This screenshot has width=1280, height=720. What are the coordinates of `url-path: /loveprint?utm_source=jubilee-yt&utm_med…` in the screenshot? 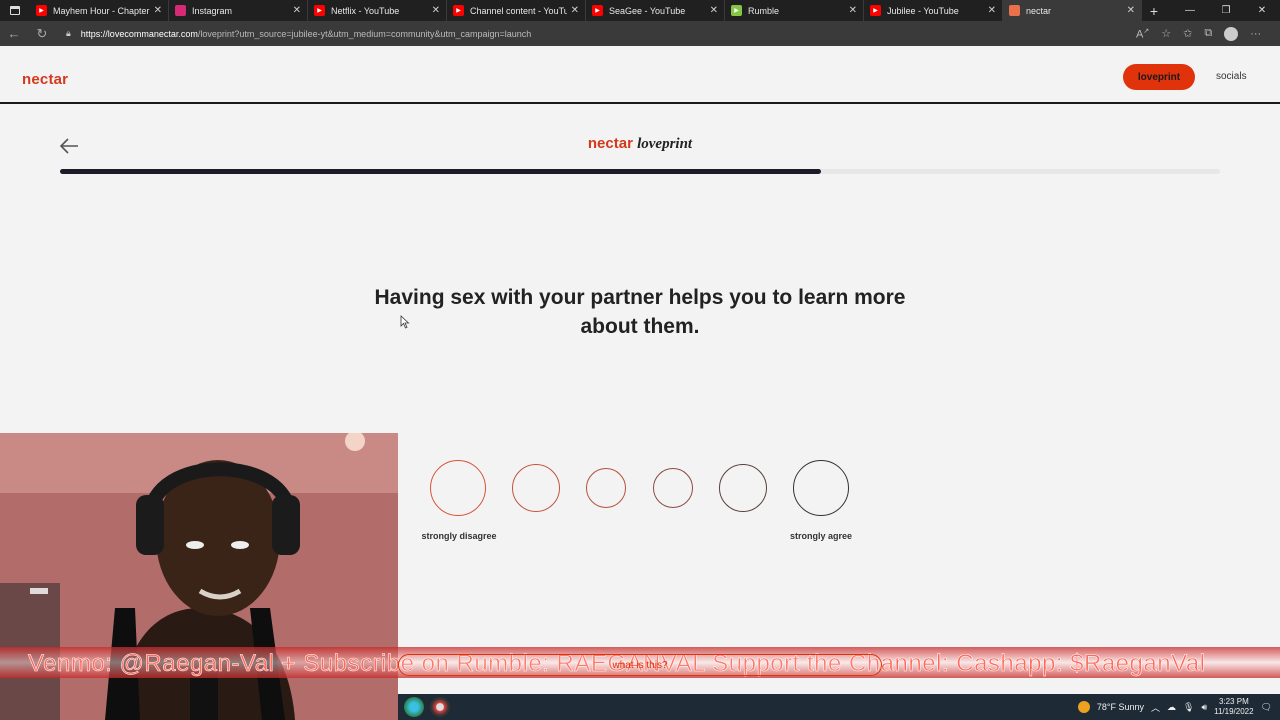 It's located at (364, 33).